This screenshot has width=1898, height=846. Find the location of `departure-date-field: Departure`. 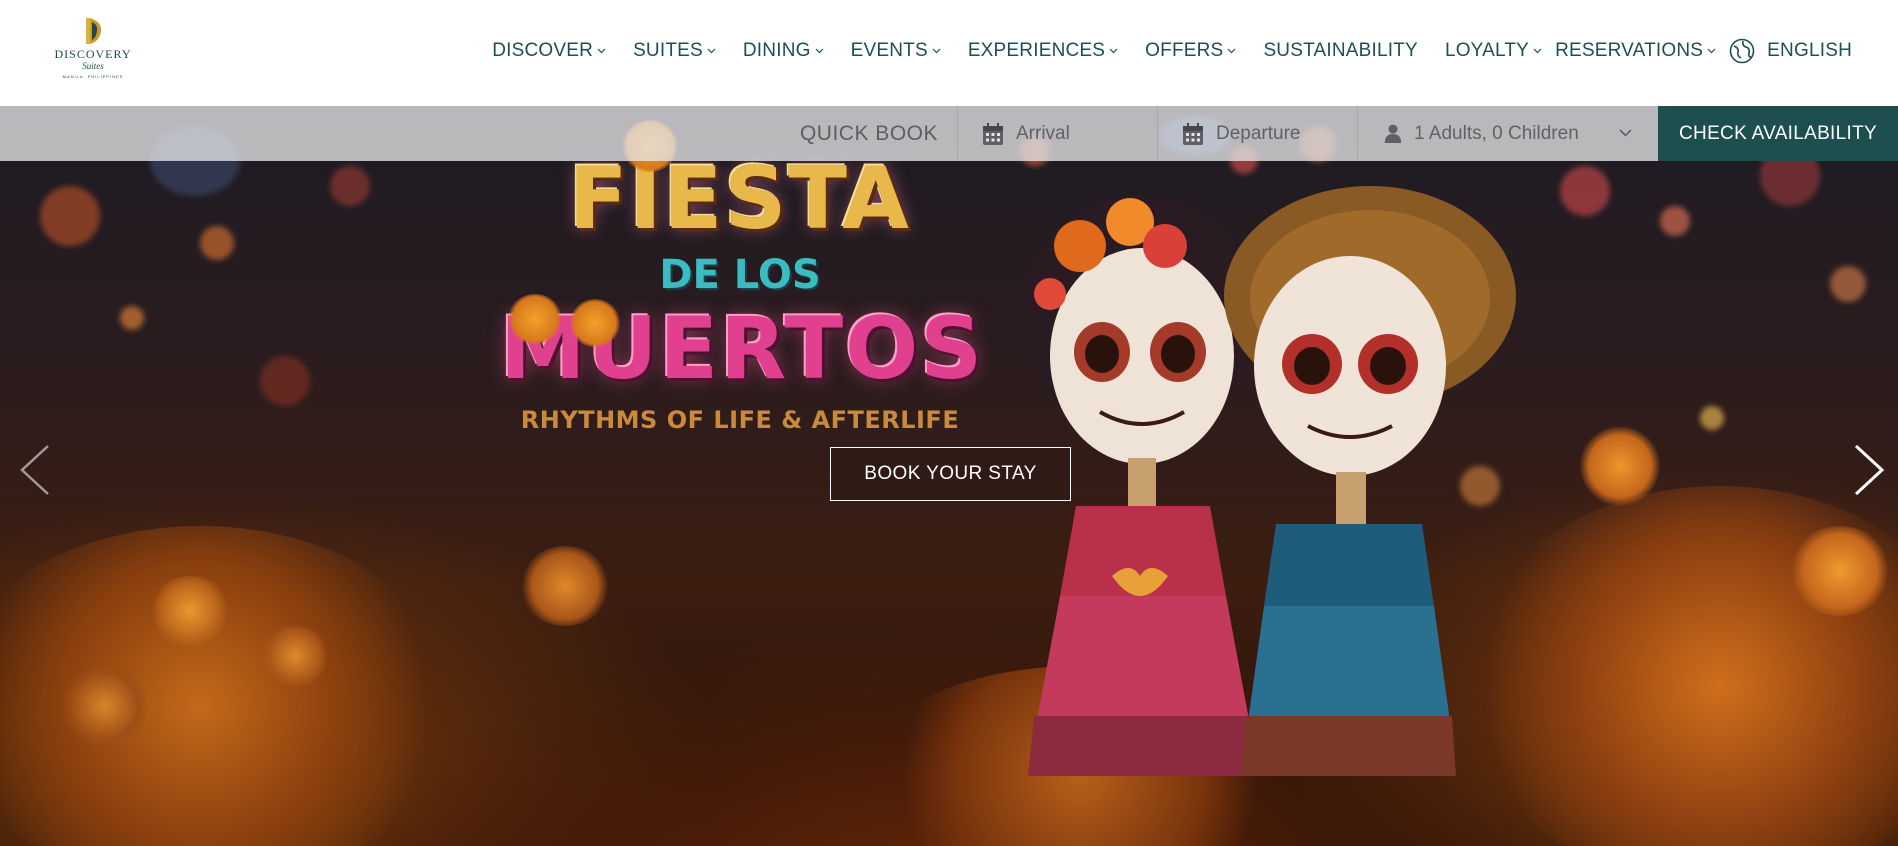

departure-date-field: Departure is located at coordinates (1257, 133).